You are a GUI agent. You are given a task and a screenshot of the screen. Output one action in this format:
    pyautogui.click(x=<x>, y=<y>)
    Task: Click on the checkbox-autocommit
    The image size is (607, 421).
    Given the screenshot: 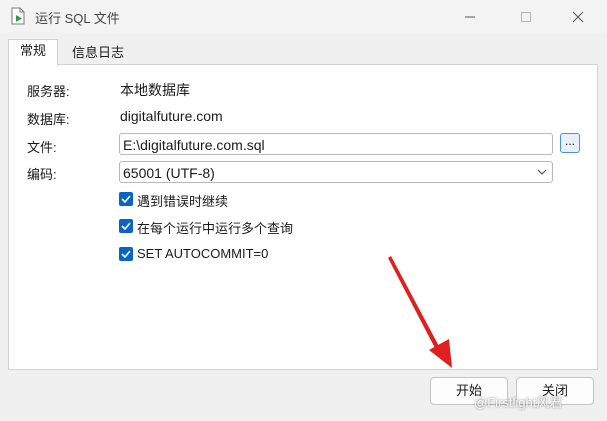 What is the action you would take?
    pyautogui.click(x=126, y=254)
    